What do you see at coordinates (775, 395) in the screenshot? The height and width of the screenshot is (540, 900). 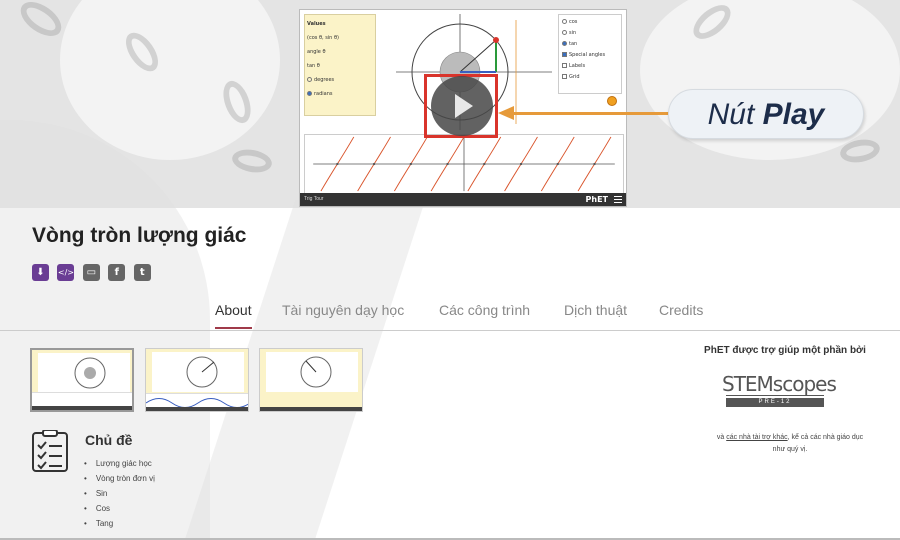 I see `logo-rule` at bounding box center [775, 395].